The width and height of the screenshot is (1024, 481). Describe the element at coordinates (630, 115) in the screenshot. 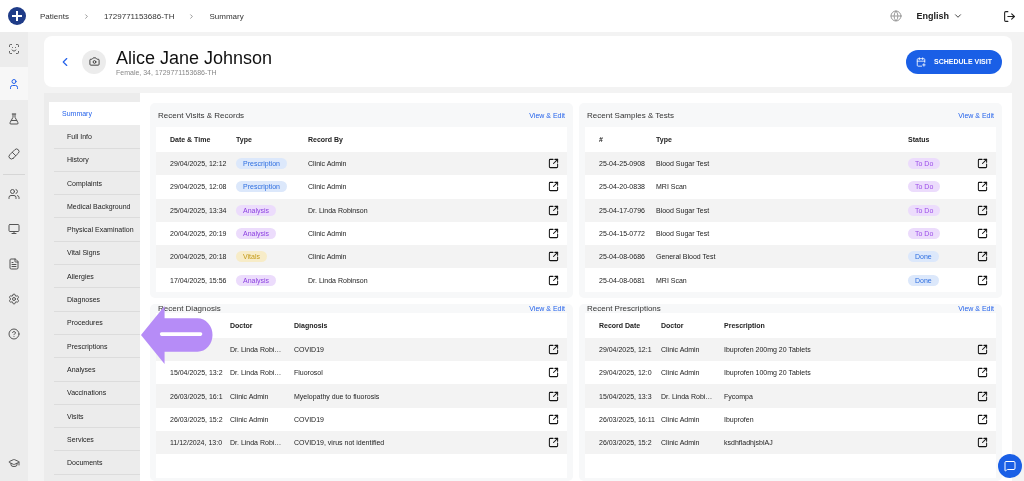

I see `card-title: Recent Samples & Tests` at that location.